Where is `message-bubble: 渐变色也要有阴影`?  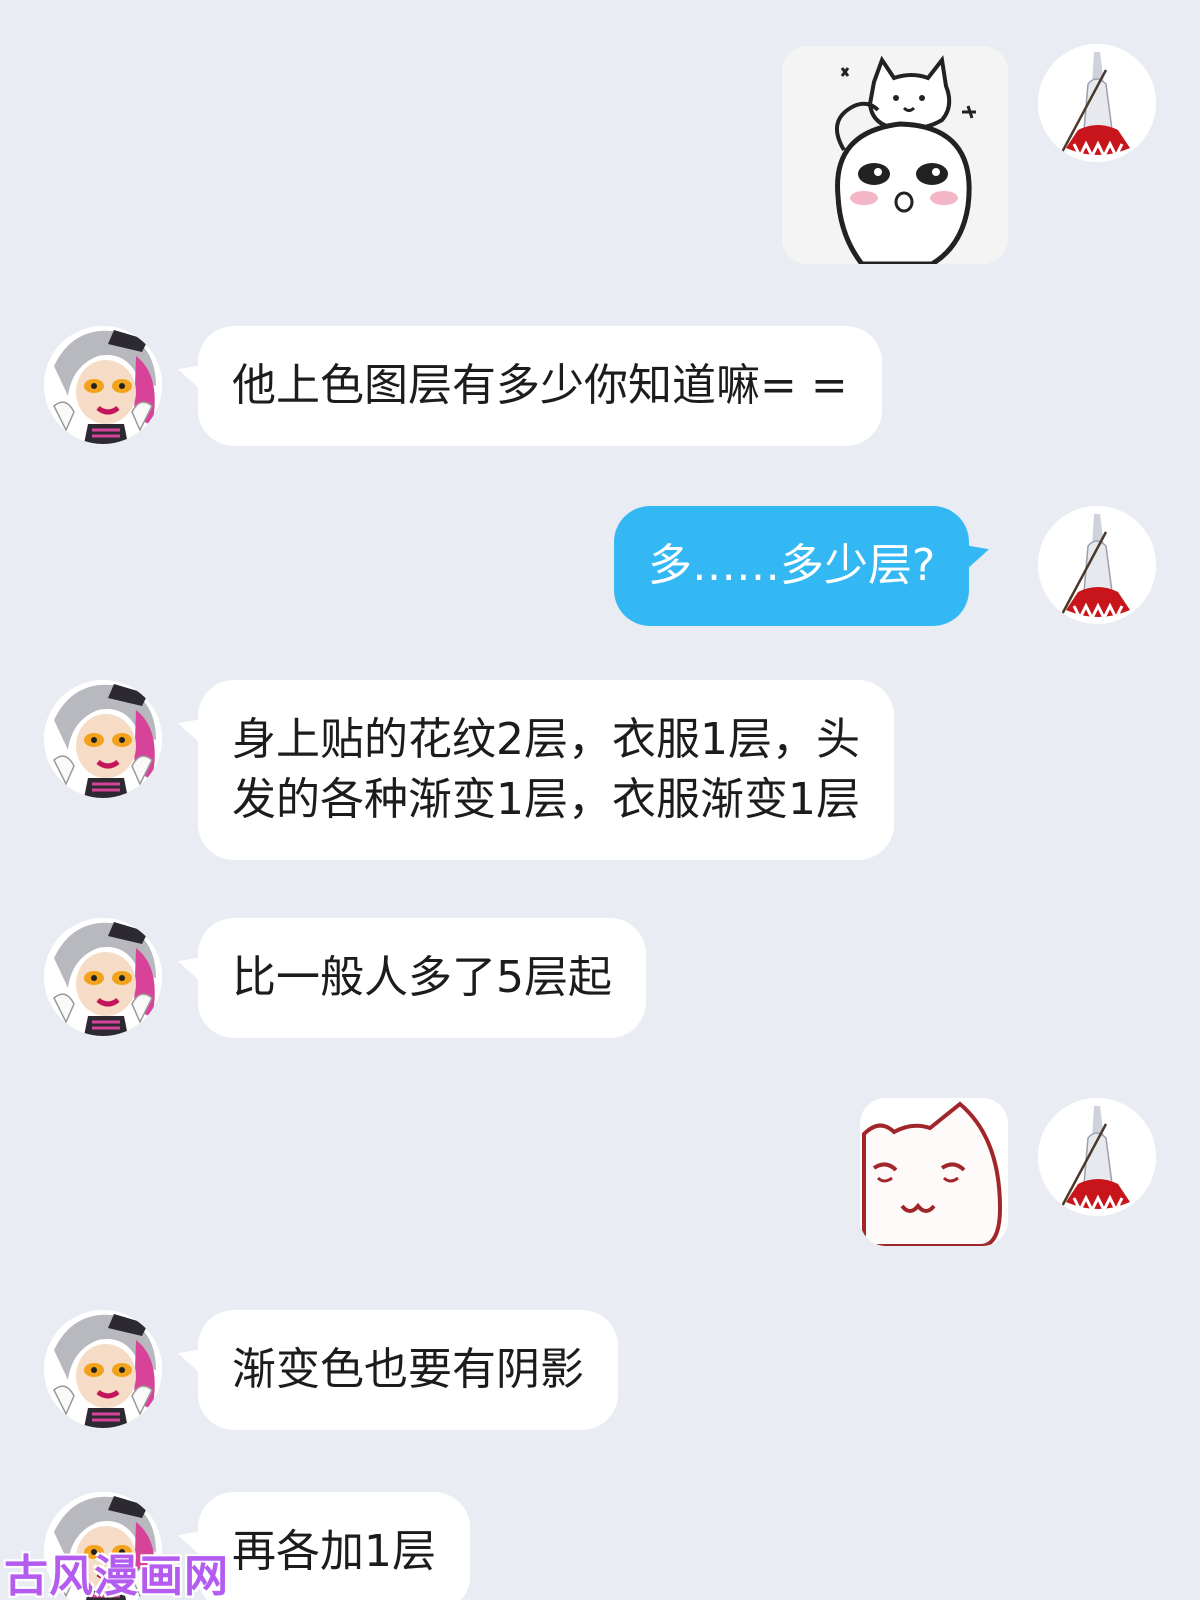
message-bubble: 渐变色也要有阴影 is located at coordinates (408, 1370).